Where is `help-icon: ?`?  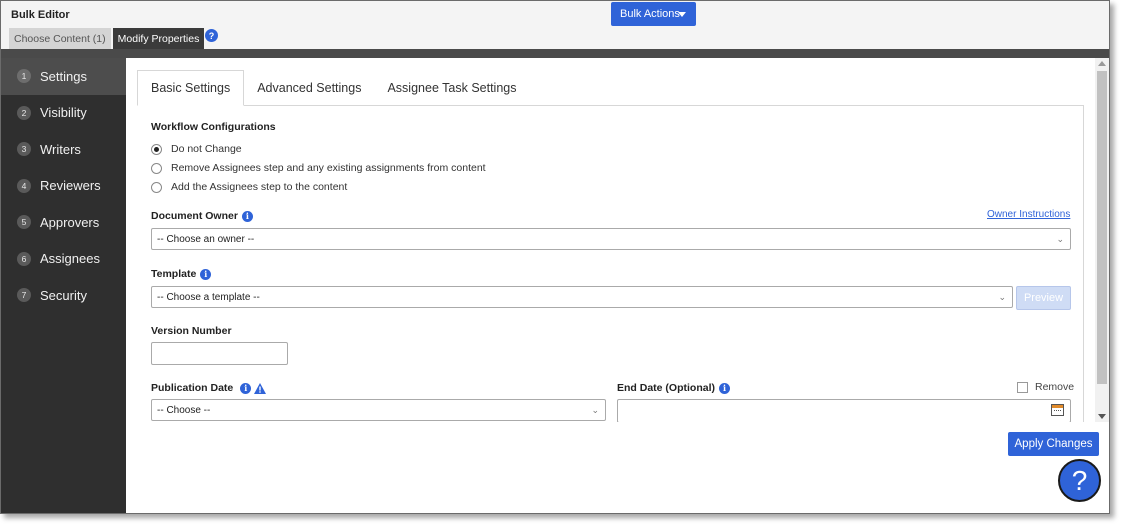 help-icon: ? is located at coordinates (211, 35).